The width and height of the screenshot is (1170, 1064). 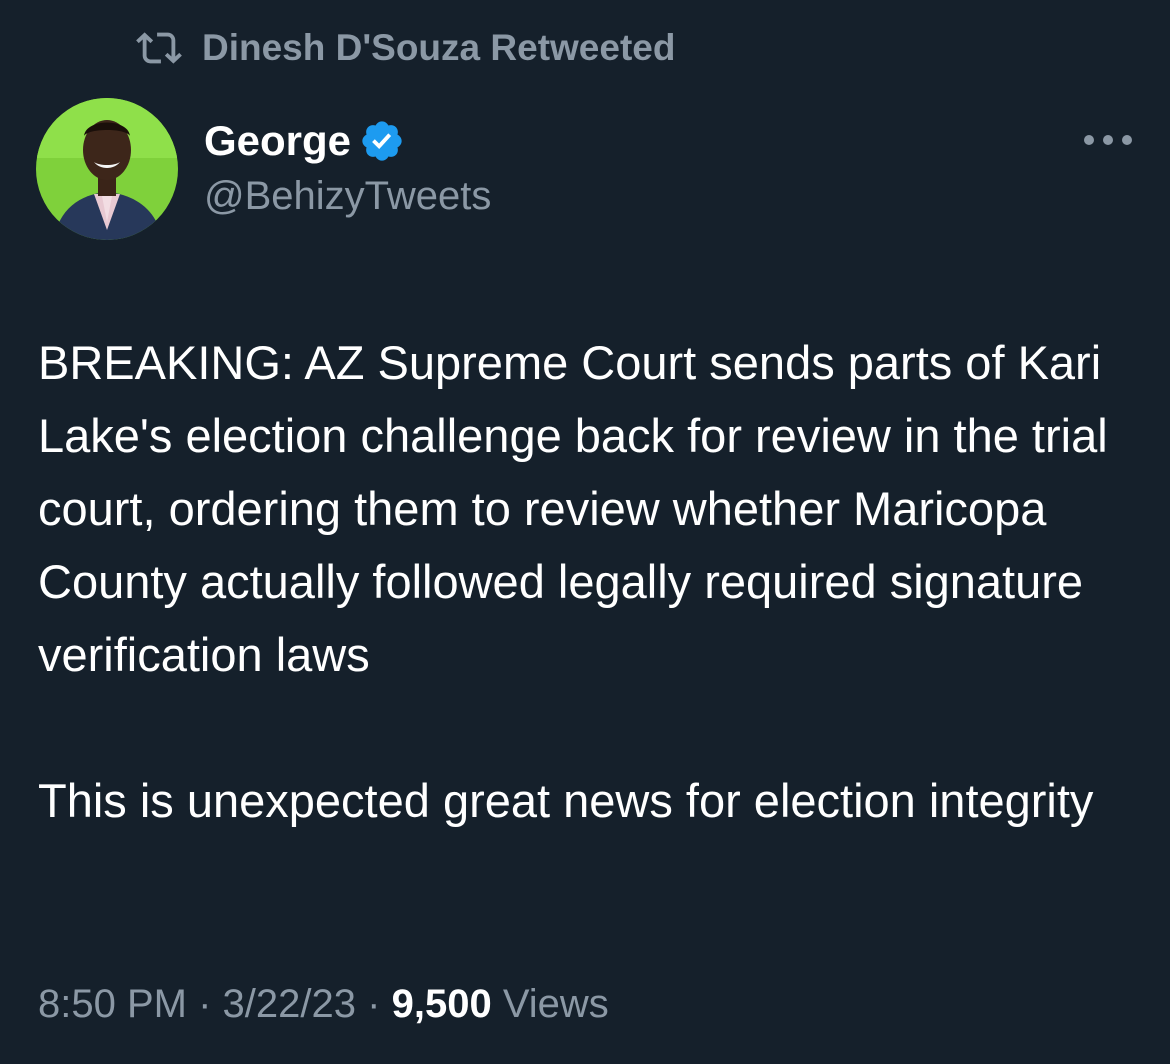 What do you see at coordinates (277, 141) in the screenshot?
I see `author-name: George` at bounding box center [277, 141].